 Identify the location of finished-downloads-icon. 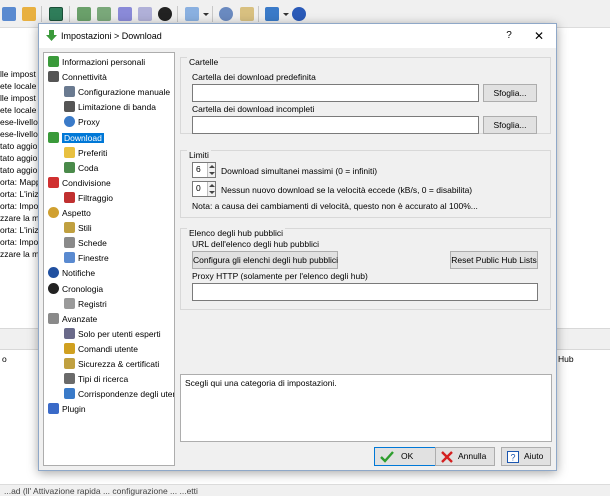
(104, 14).